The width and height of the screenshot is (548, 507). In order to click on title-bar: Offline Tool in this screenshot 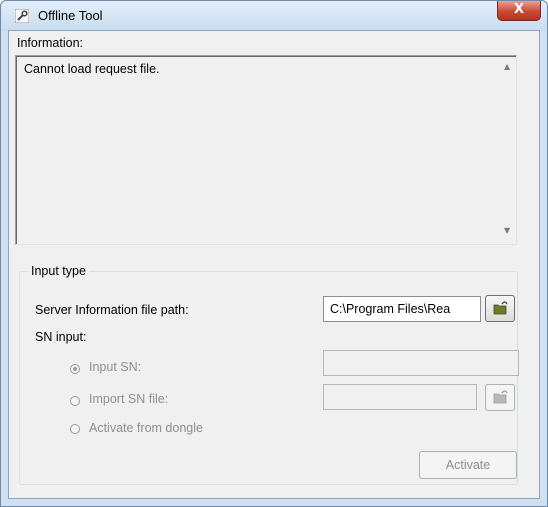, I will do `click(274, 16)`.